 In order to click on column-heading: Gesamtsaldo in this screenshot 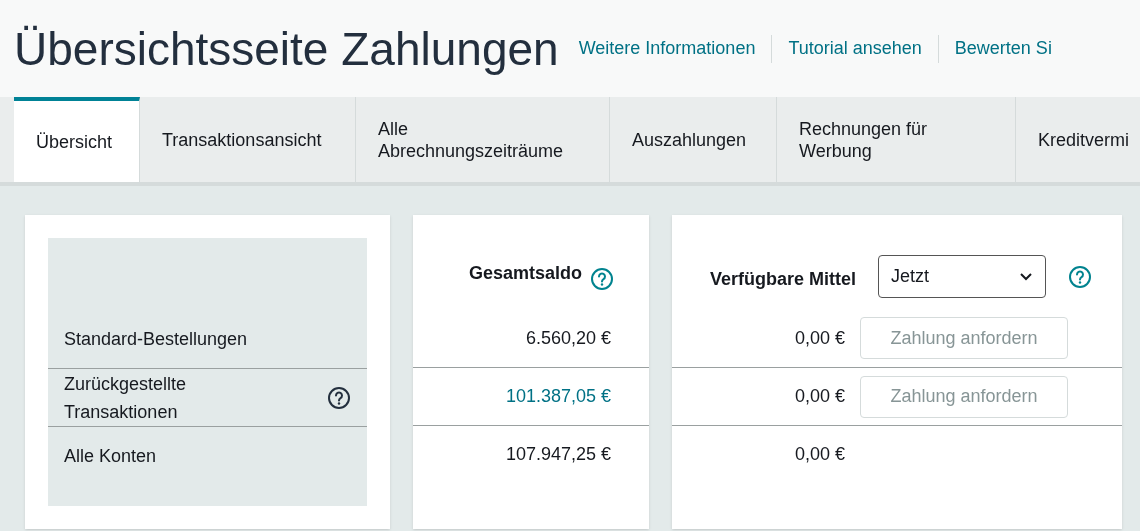, I will do `click(525, 273)`.